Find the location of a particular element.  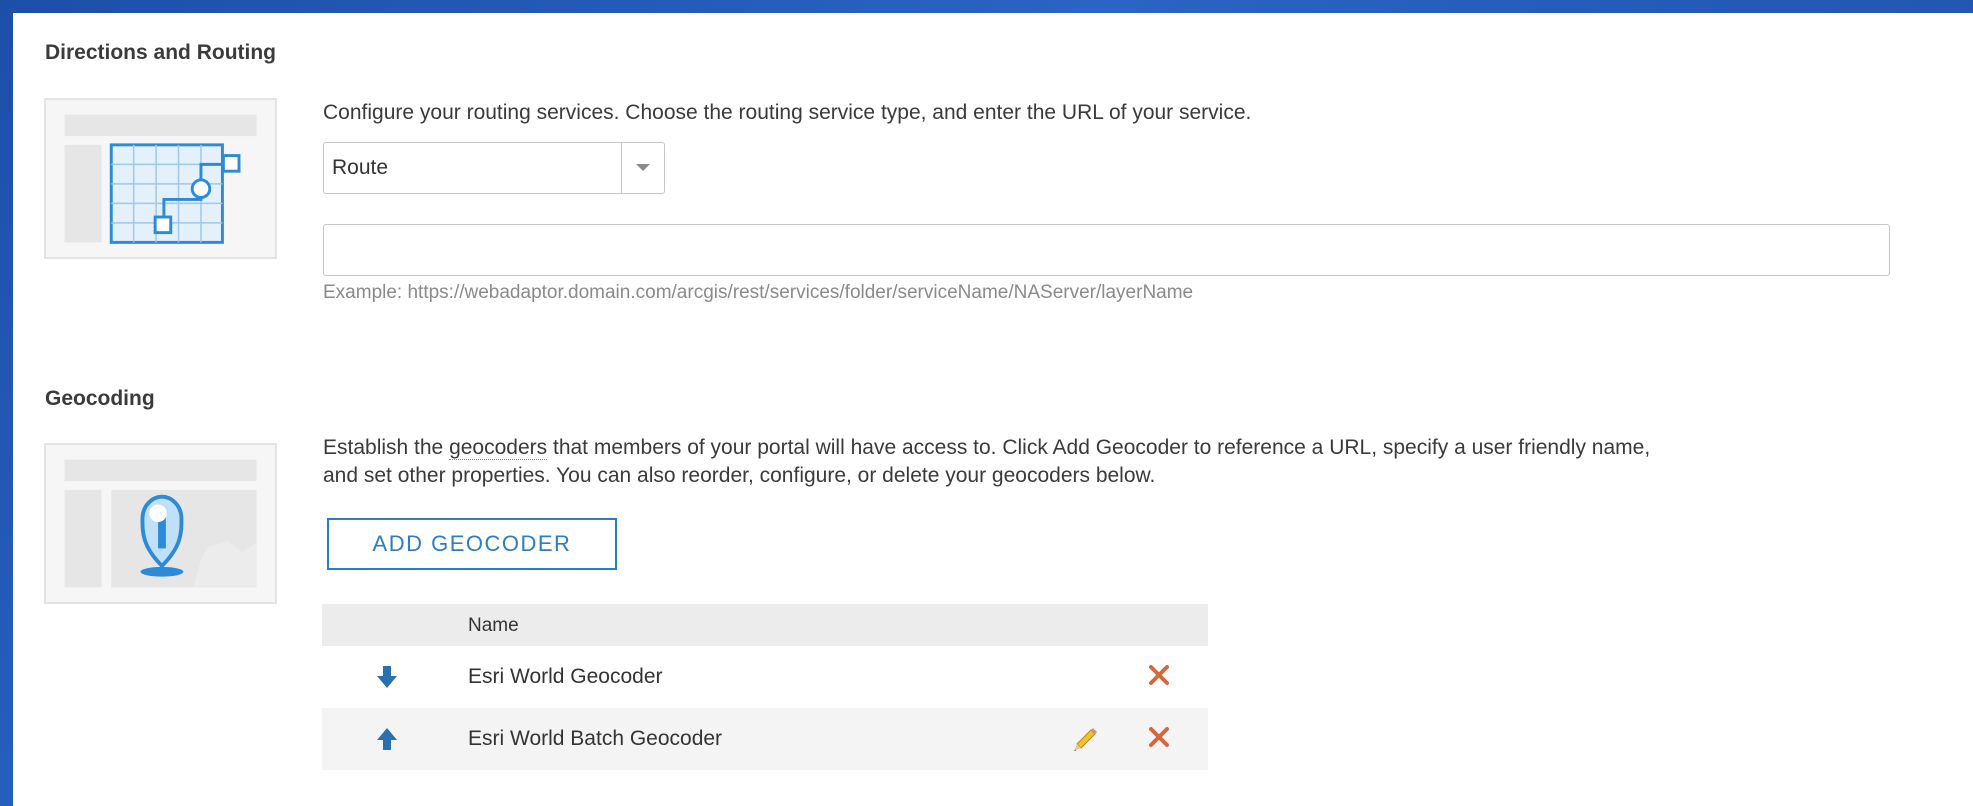

select-divider is located at coordinates (621, 168).